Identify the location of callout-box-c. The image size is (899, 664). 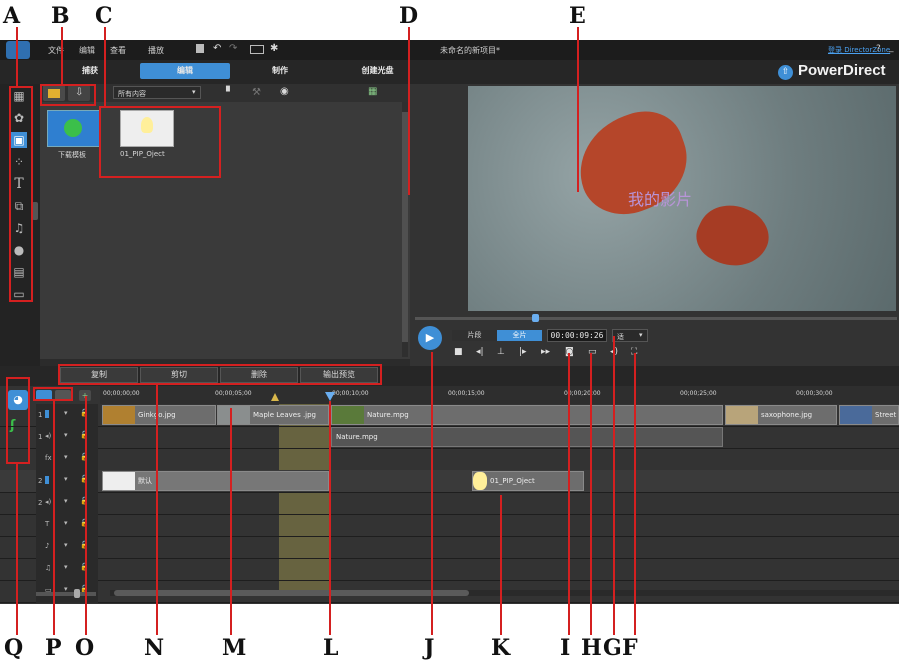
(160, 142).